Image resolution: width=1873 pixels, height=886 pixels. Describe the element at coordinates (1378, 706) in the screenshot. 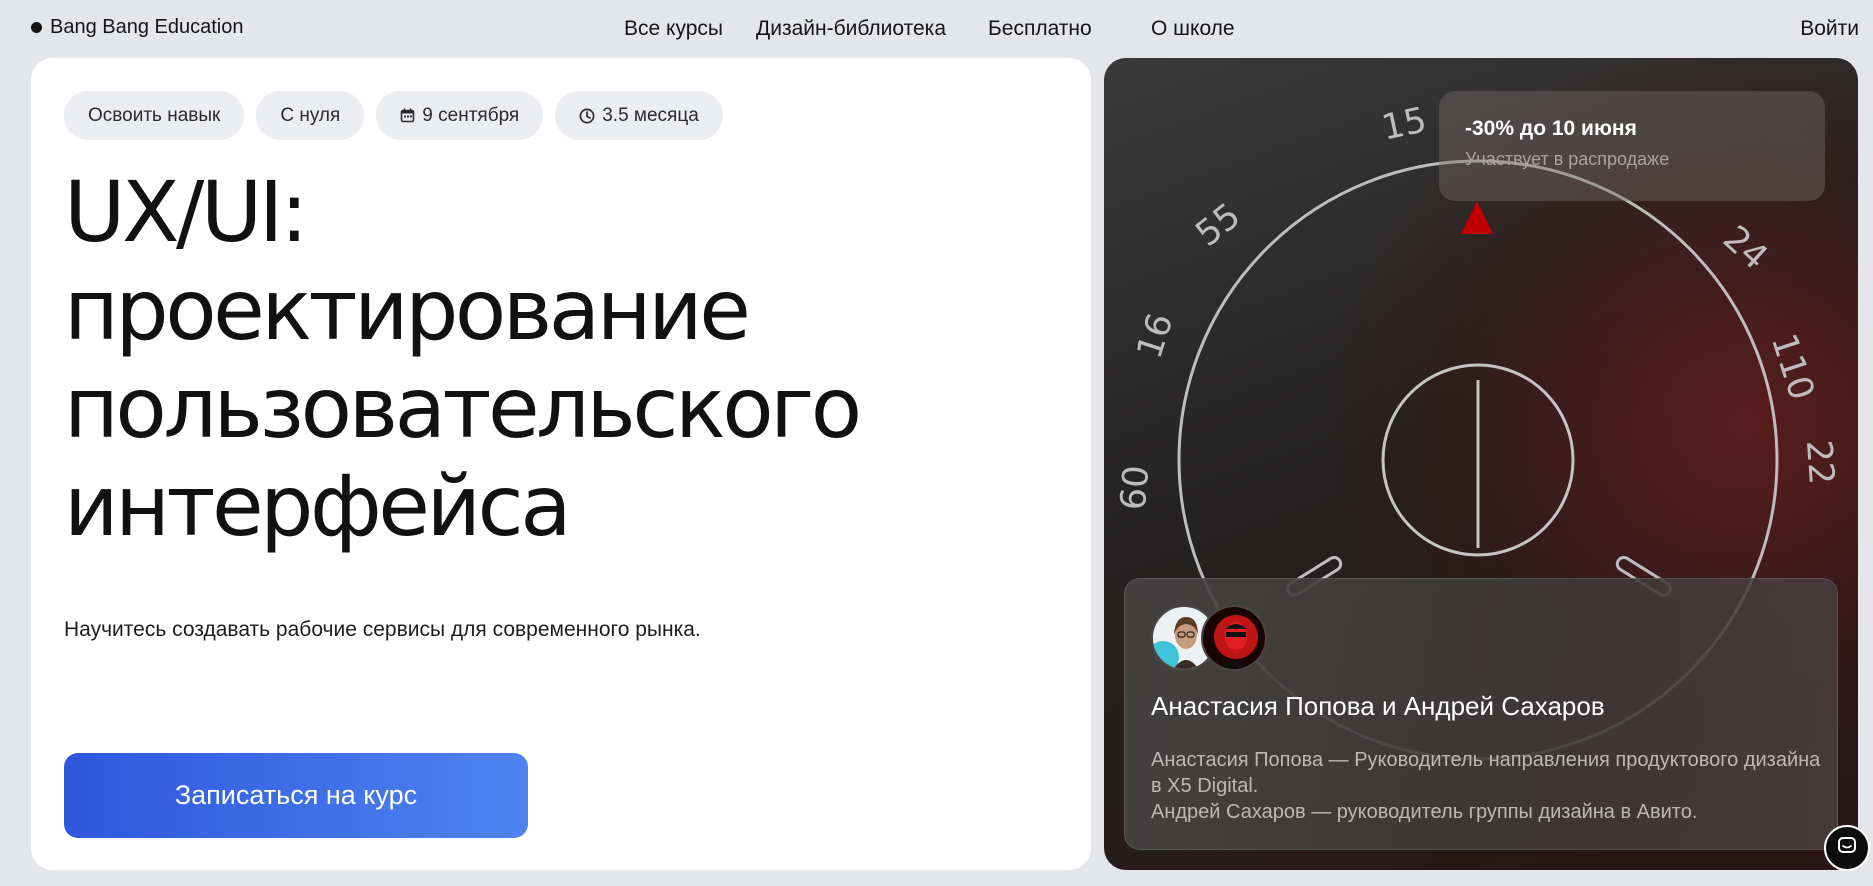

I see `authors-names: Анастасия Попова и Андрей Сахаров` at that location.